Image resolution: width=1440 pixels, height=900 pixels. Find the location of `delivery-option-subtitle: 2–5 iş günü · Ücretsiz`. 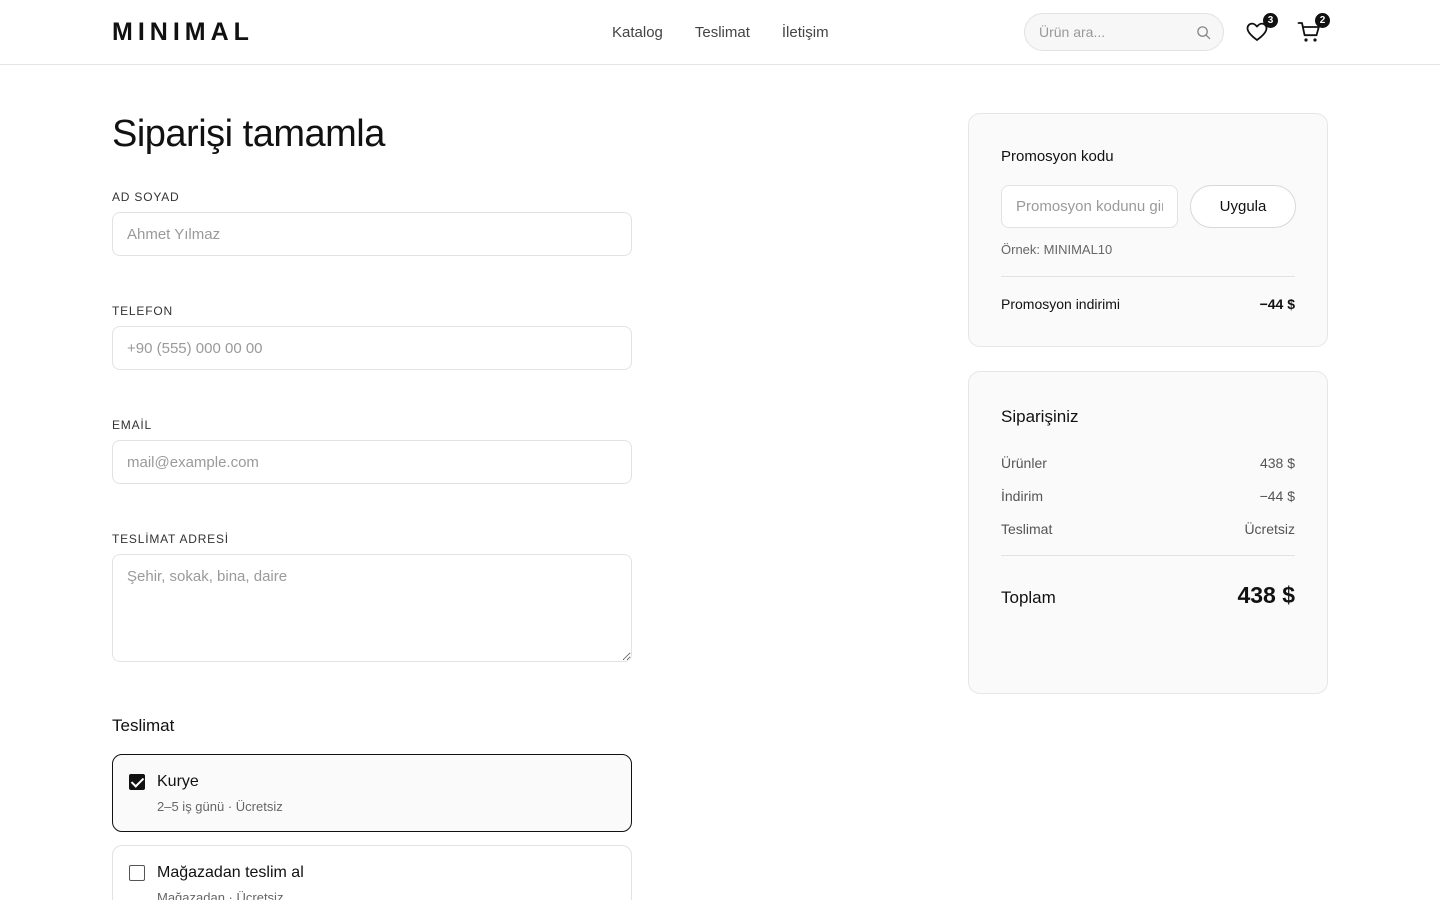

delivery-option-subtitle: 2–5 iş günü · Ücretsiz is located at coordinates (220, 806).